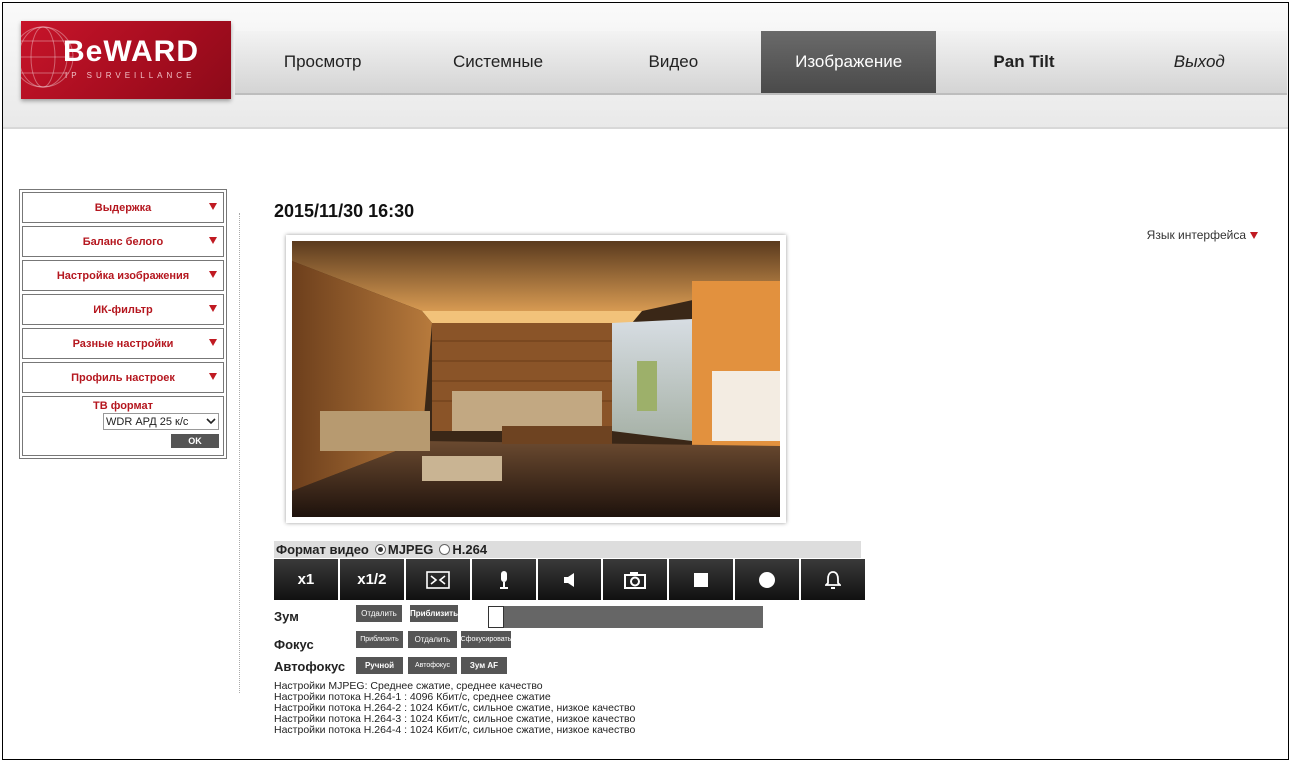 This screenshot has width=1293, height=762. I want to click on bell-icon, so click(833, 579).